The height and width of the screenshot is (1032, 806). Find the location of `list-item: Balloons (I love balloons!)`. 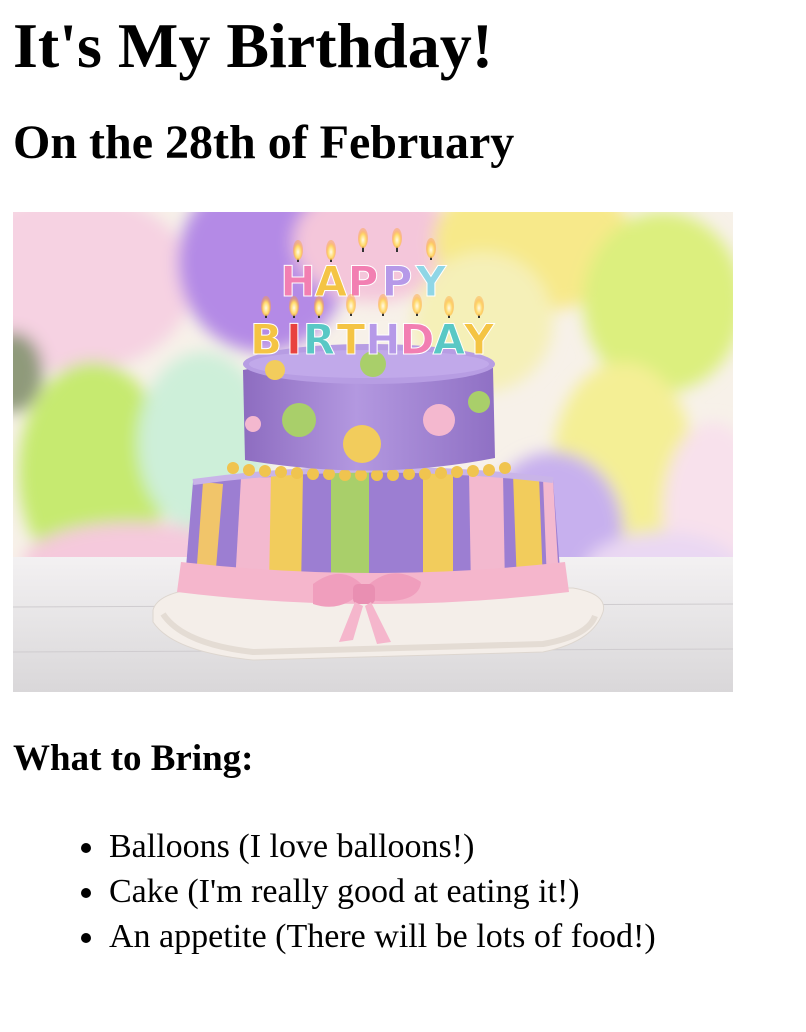

list-item: Balloons (I love balloons!) is located at coordinates (437, 846).